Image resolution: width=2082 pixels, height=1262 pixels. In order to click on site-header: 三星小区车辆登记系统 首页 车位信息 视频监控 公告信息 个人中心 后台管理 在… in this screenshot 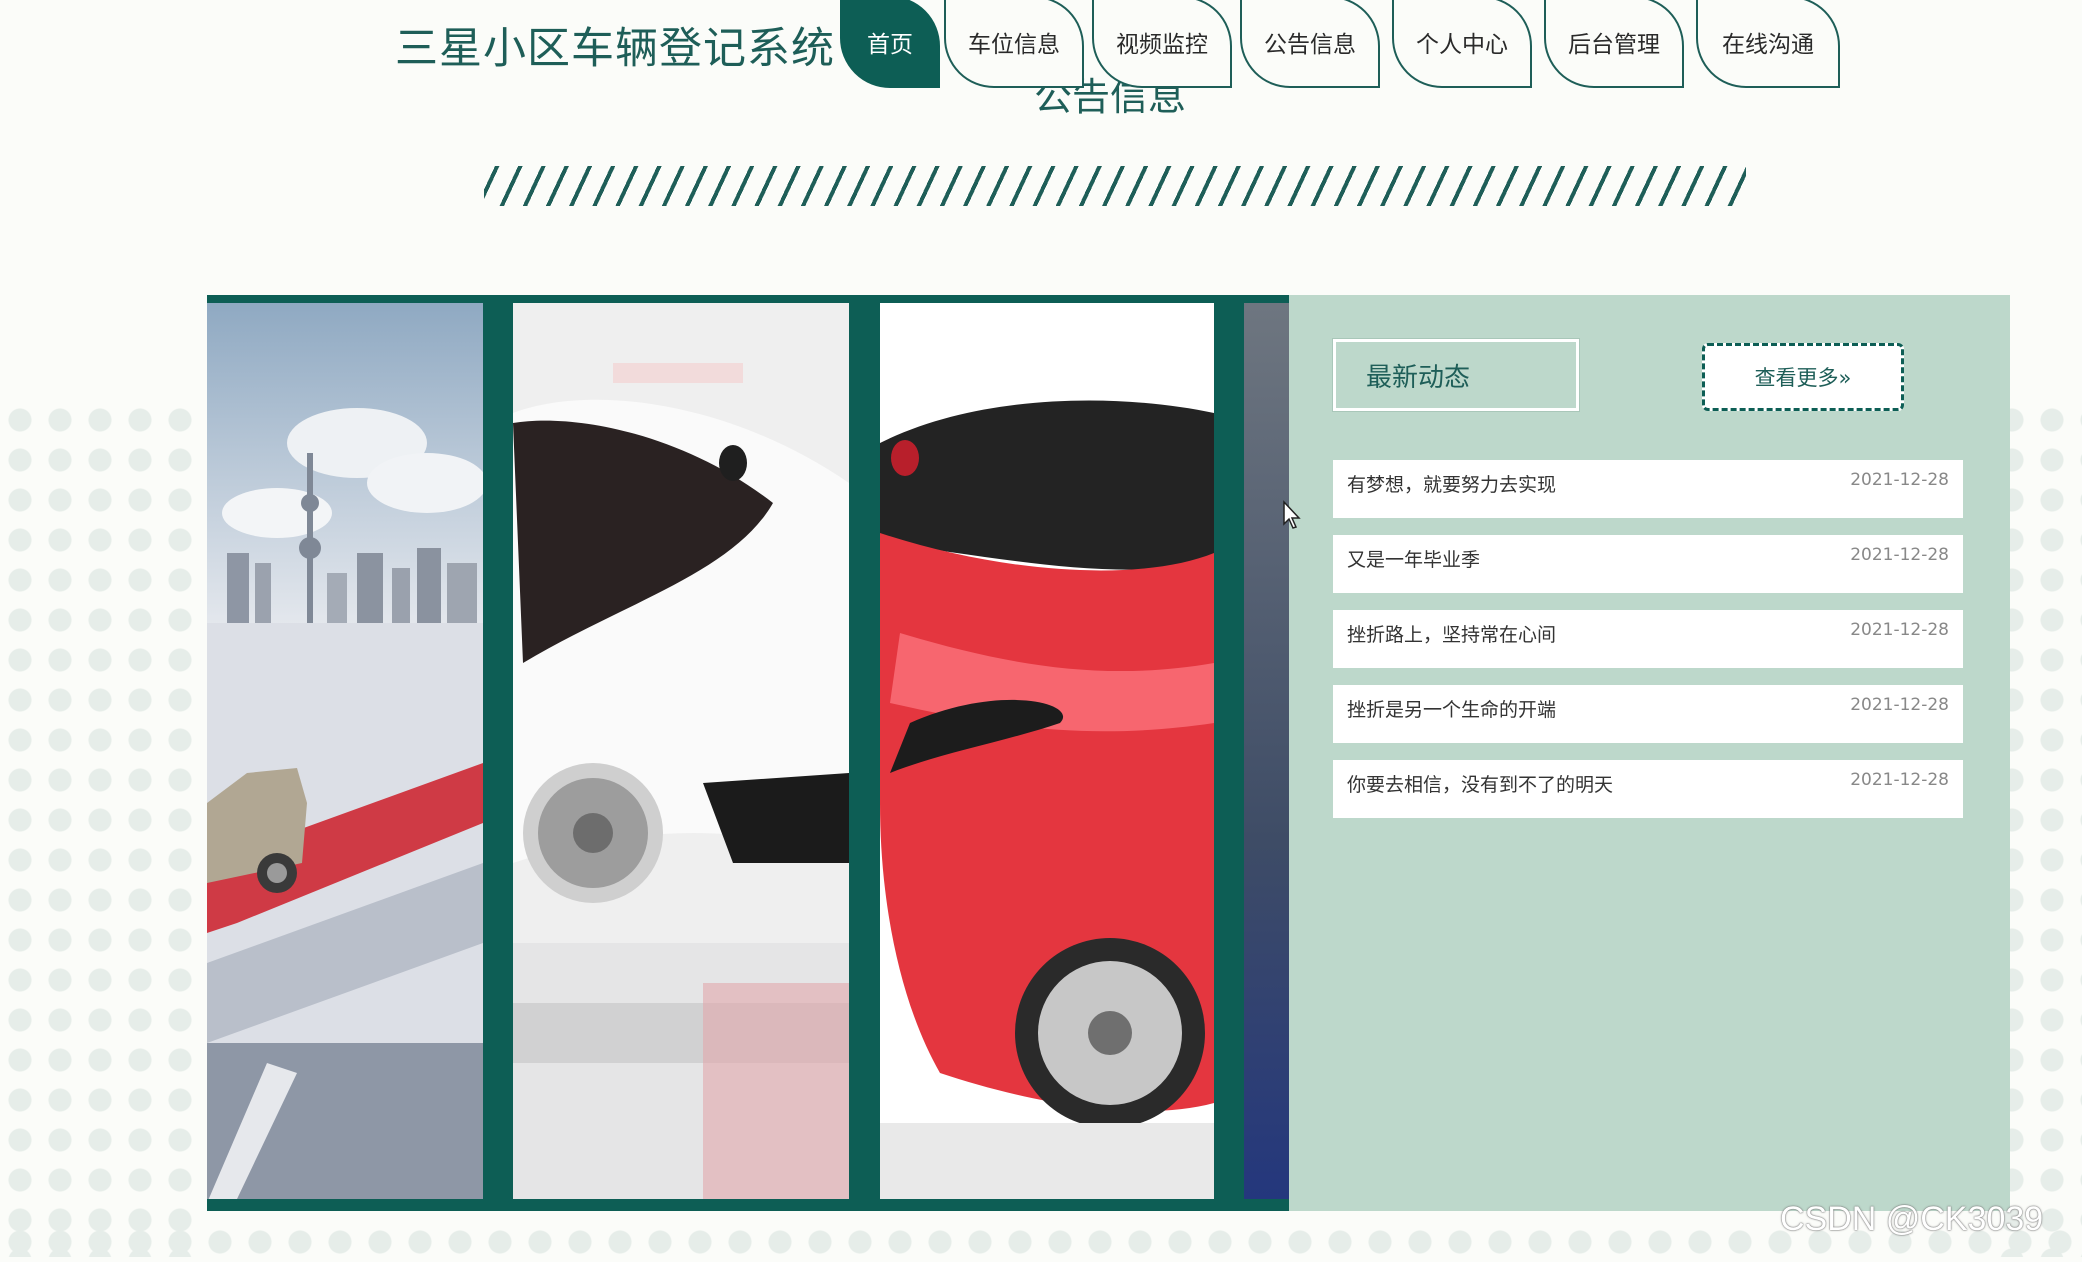, I will do `click(1041, 50)`.